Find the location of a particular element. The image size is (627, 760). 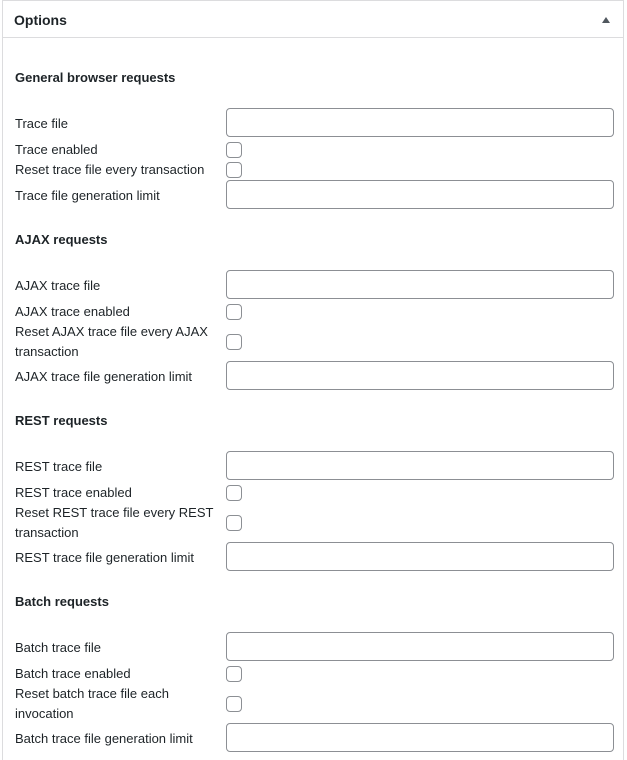

rest-trace-limit-input is located at coordinates (420, 556).